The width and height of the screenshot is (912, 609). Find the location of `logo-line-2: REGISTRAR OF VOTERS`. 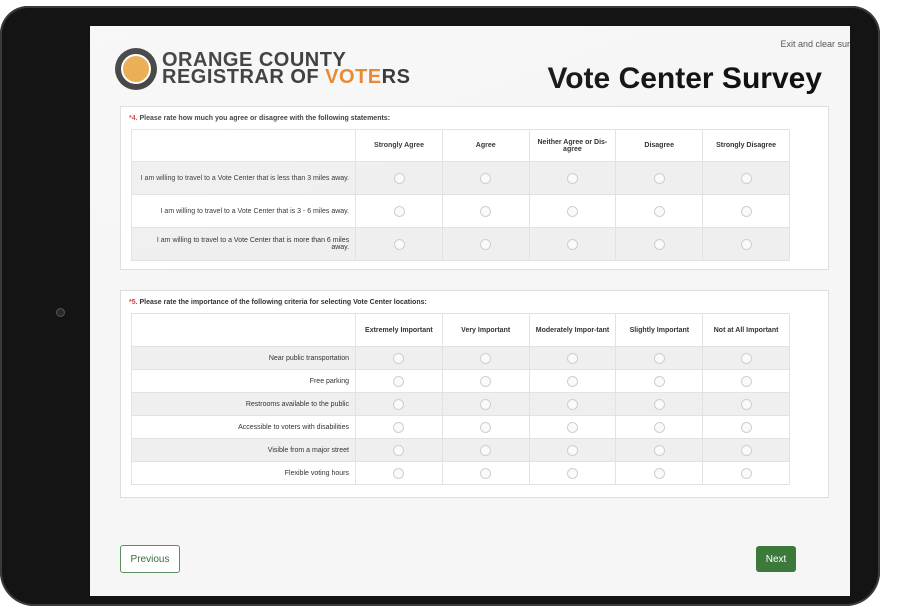

logo-line-2: REGISTRAR OF VOTERS is located at coordinates (286, 77).